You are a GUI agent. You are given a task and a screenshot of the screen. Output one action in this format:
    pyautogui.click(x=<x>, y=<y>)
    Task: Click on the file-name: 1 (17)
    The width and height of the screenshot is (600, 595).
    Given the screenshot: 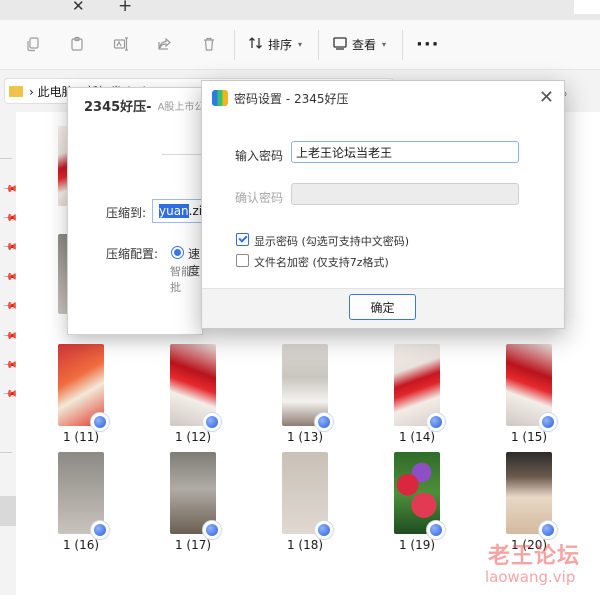 What is the action you would take?
    pyautogui.click(x=193, y=545)
    